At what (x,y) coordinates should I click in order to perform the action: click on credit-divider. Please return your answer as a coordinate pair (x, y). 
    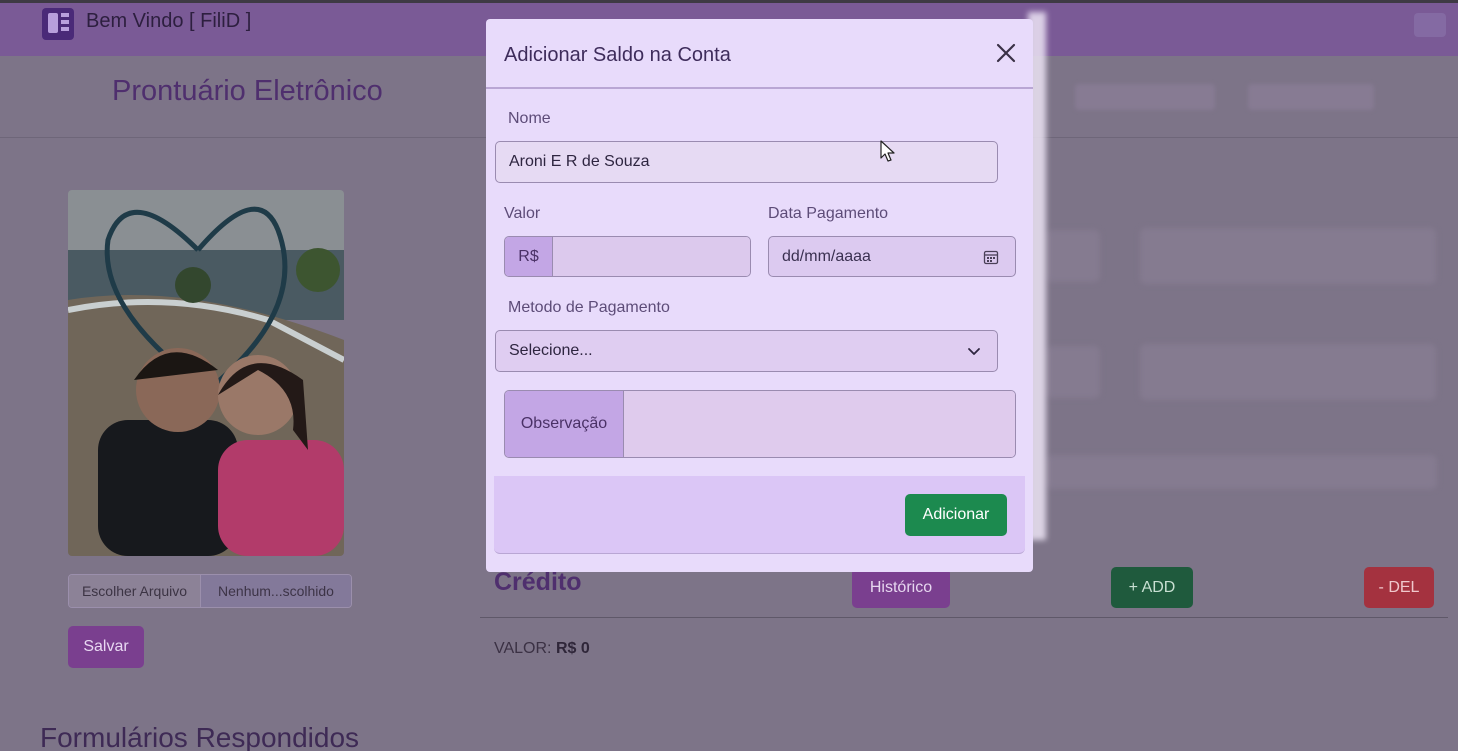
    Looking at the image, I should click on (964, 617).